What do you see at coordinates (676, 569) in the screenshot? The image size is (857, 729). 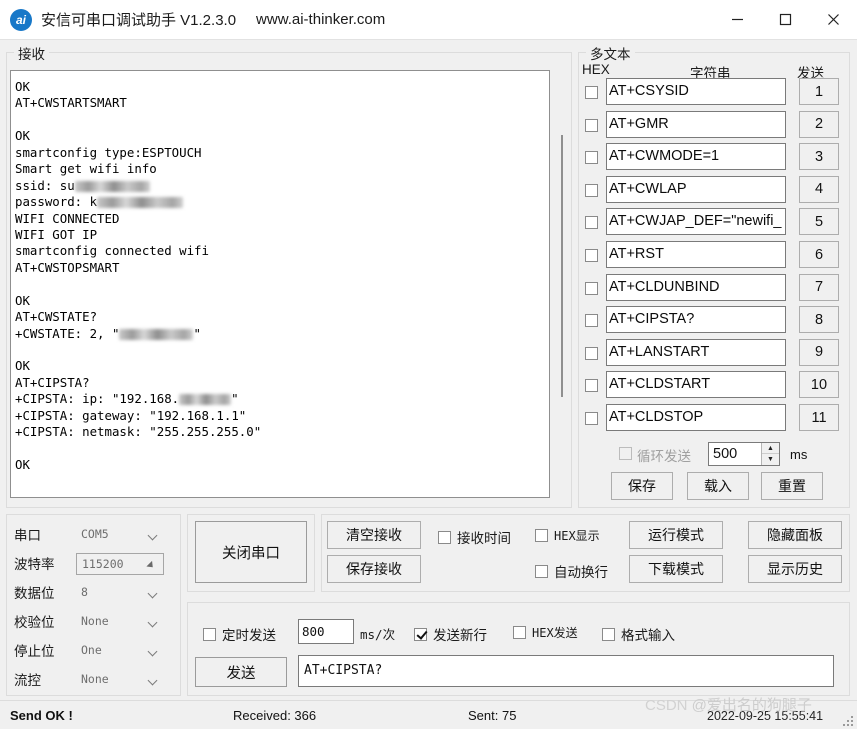 I see `download-mode-button: 下载模式` at bounding box center [676, 569].